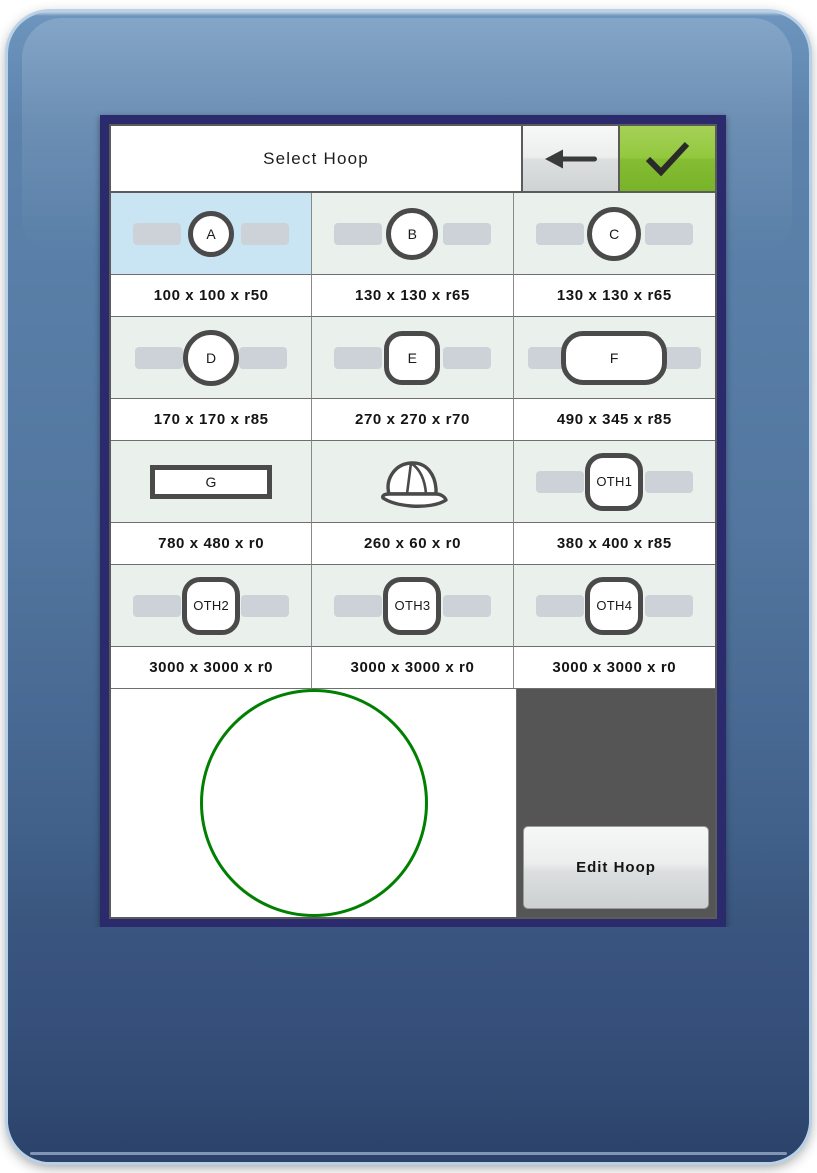  I want to click on hoop-cell-d: D, so click(212, 358).